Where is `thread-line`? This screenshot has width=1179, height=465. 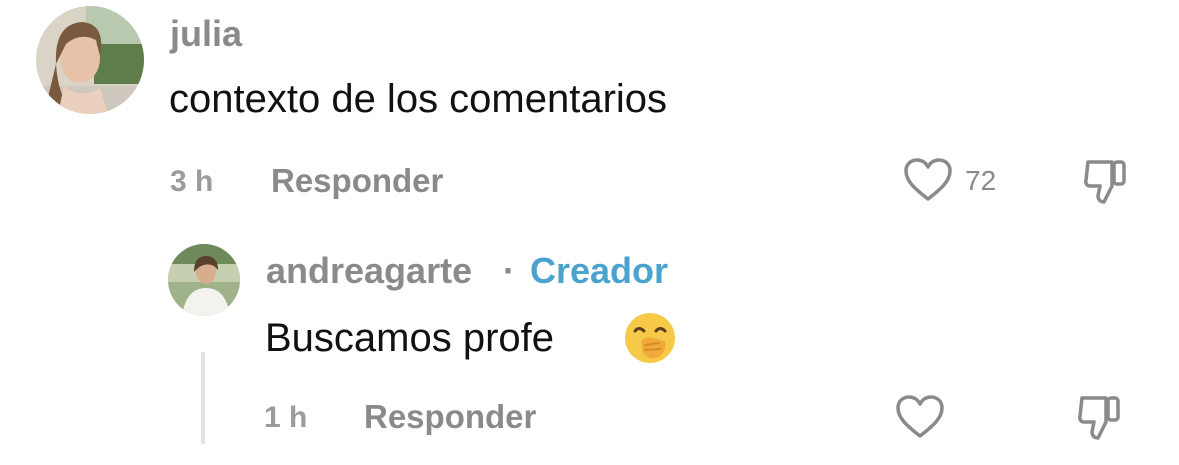
thread-line is located at coordinates (203, 398).